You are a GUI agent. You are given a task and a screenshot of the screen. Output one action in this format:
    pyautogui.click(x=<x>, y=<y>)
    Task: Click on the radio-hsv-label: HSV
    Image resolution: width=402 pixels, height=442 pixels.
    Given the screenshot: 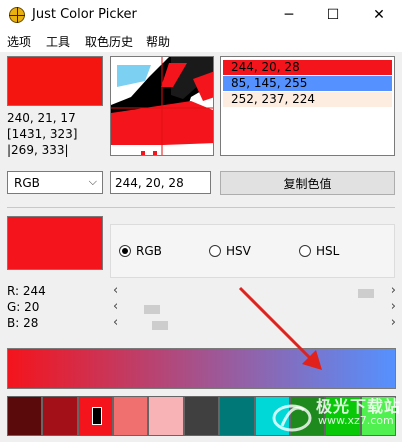 What is the action you would take?
    pyautogui.click(x=238, y=251)
    